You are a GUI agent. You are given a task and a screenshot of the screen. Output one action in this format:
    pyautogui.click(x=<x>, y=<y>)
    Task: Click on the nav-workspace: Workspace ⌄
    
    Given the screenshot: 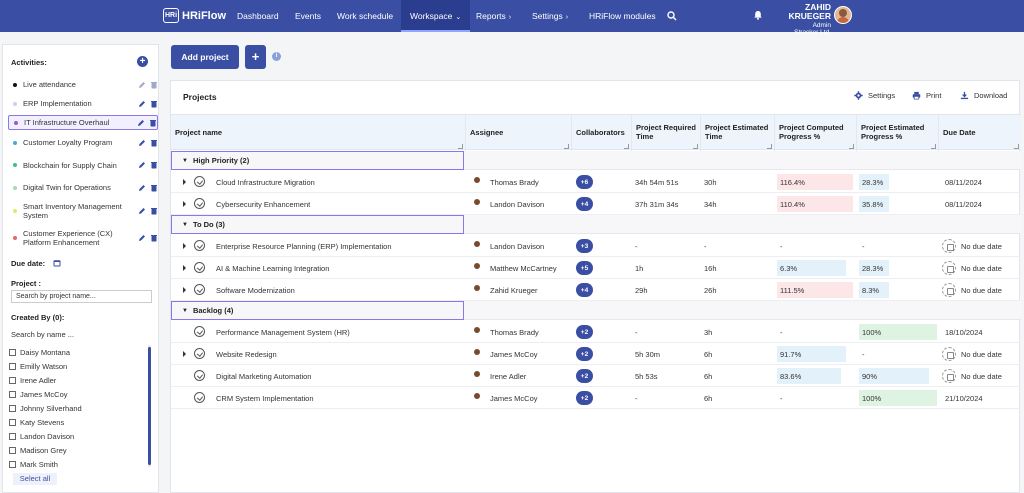 What is the action you would take?
    pyautogui.click(x=436, y=16)
    